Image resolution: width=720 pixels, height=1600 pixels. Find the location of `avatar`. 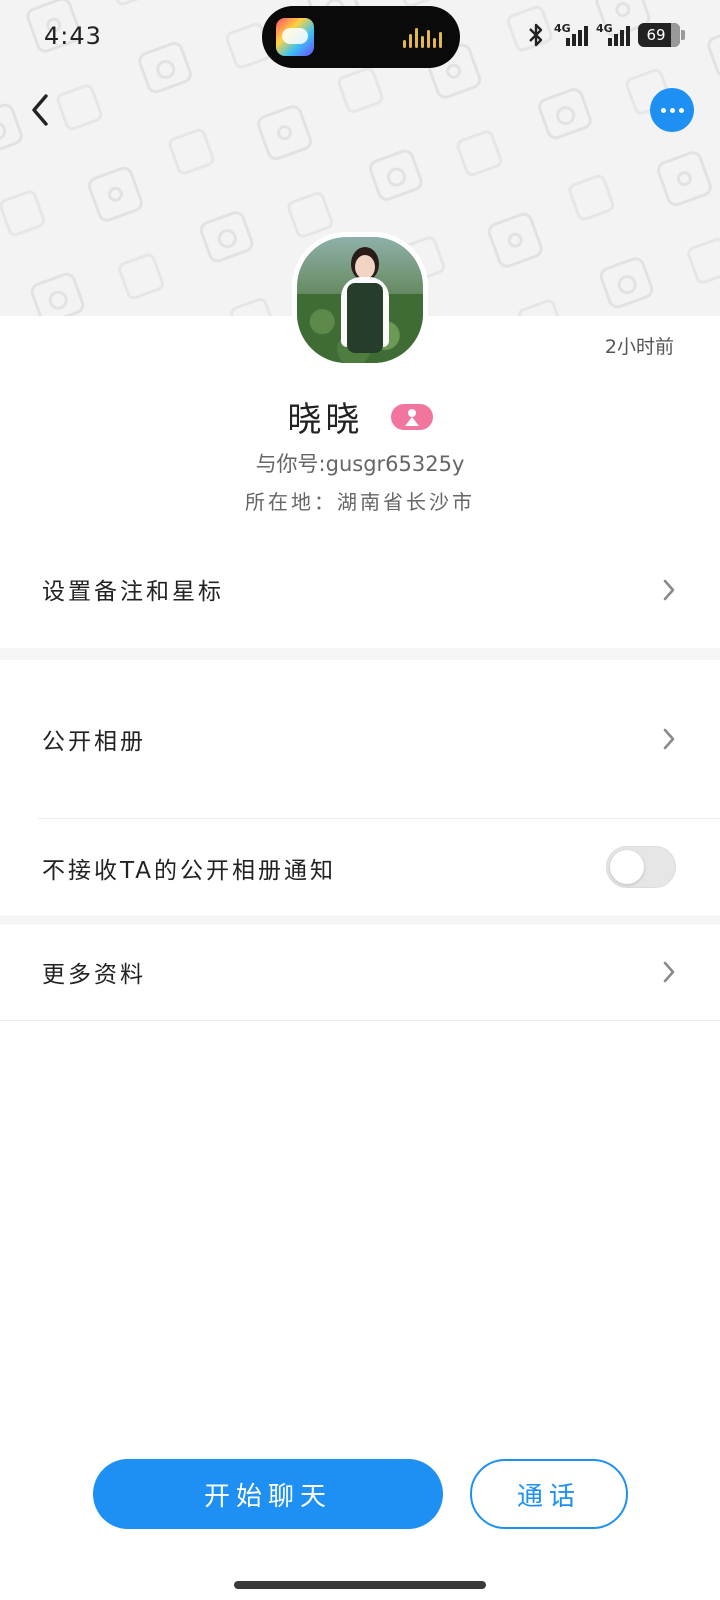

avatar is located at coordinates (360, 300).